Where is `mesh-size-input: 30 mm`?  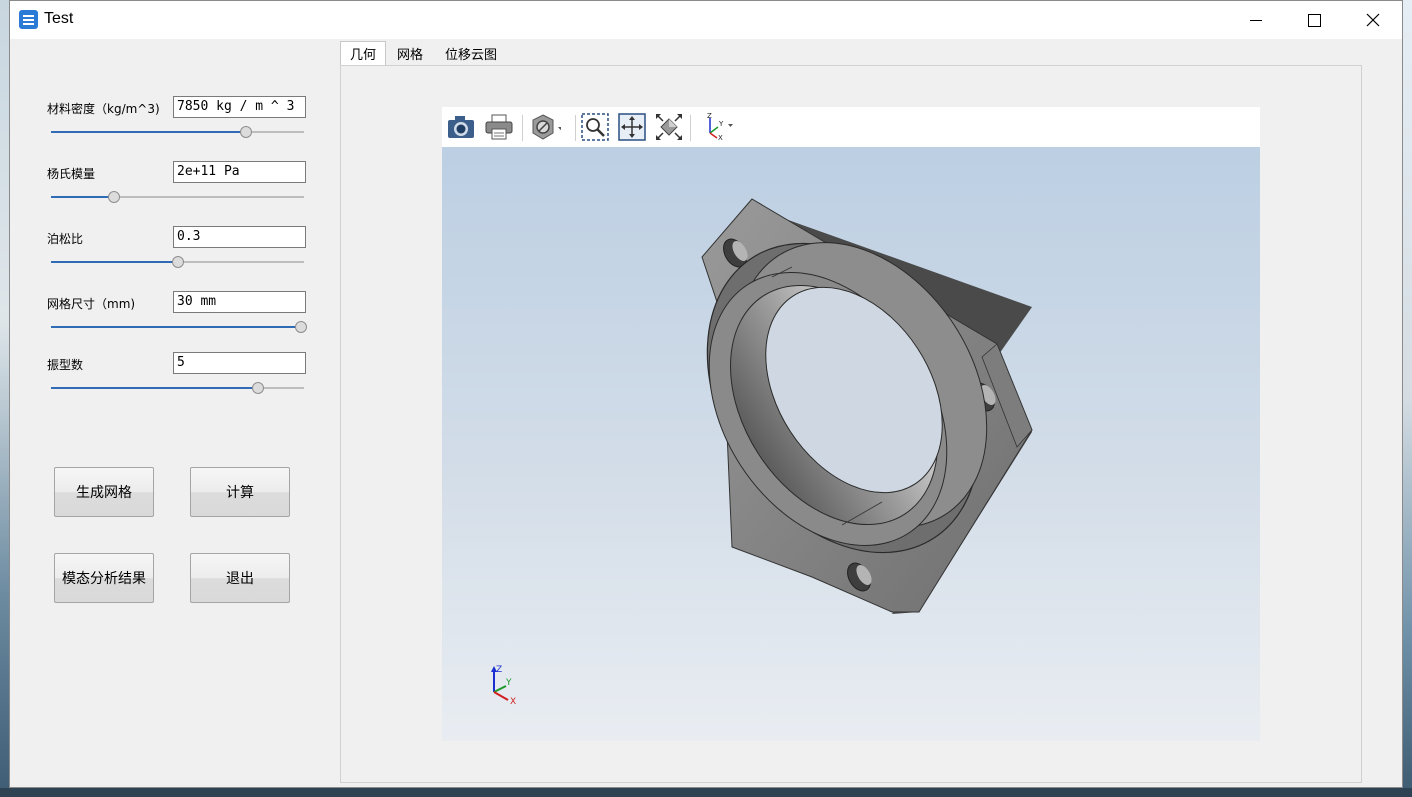
mesh-size-input: 30 mm is located at coordinates (239, 302).